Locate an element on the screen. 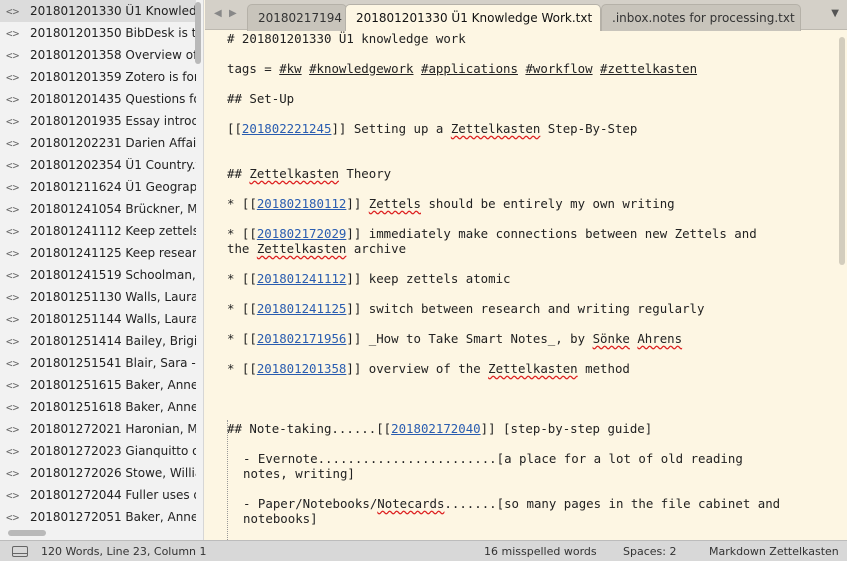 Image resolution: width=847 pixels, height=561 pixels. file-name-label: 201801241054 Brückner, Ma is located at coordinates (113, 209).